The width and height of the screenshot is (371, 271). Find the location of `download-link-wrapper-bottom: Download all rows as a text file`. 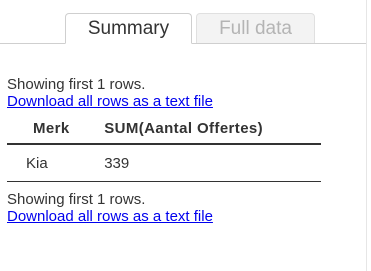

download-link-wrapper-bottom: Download all rows as a text file is located at coordinates (172, 217).